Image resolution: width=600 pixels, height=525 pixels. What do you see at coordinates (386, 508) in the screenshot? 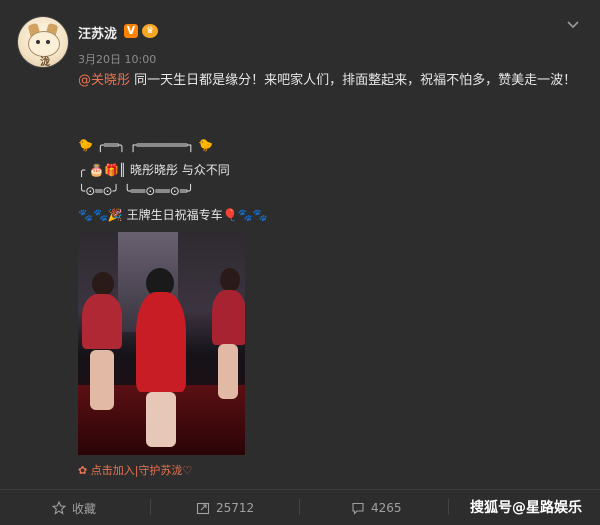
I see `comment-count: 4265` at bounding box center [386, 508].